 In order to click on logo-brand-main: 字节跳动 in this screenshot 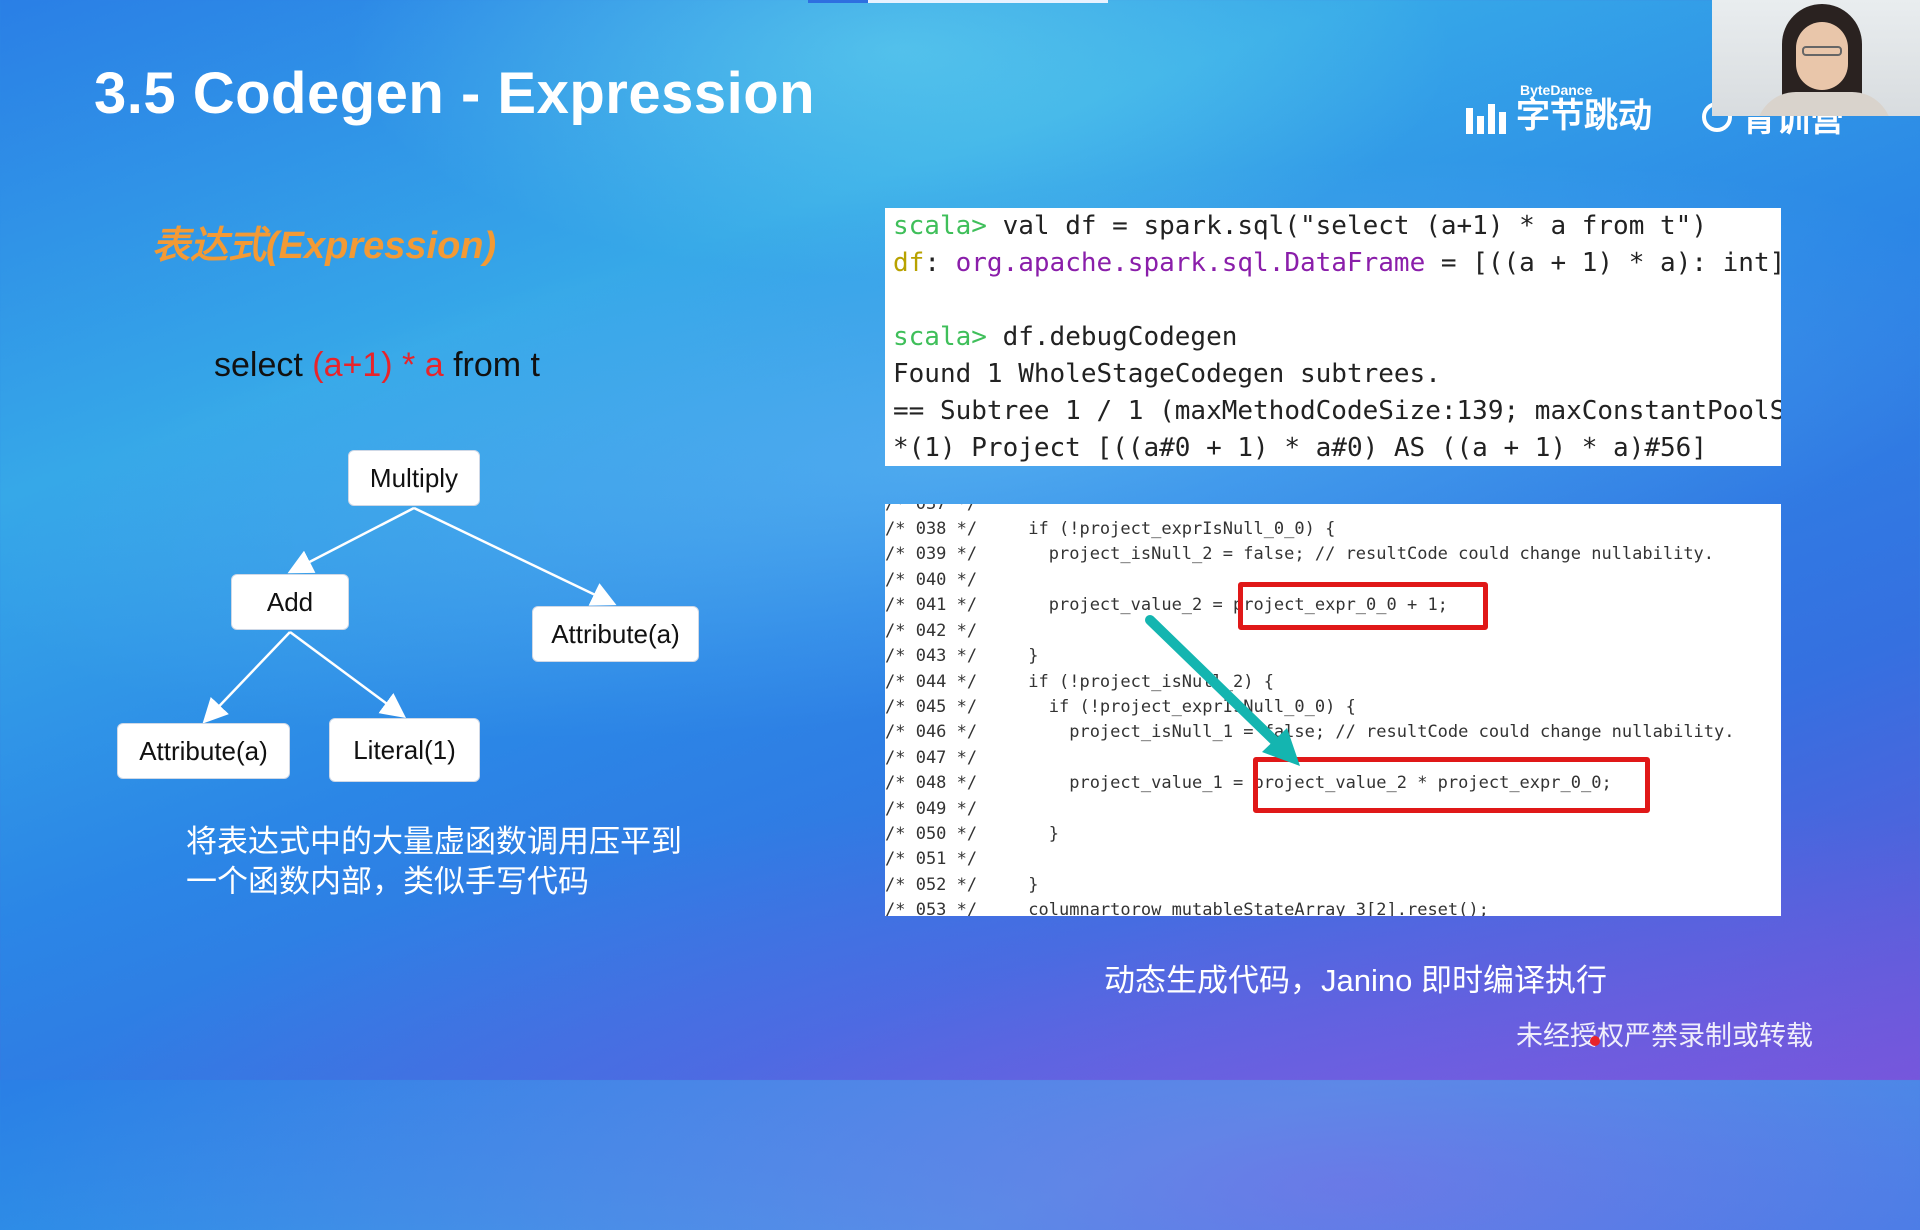, I will do `click(1584, 116)`.